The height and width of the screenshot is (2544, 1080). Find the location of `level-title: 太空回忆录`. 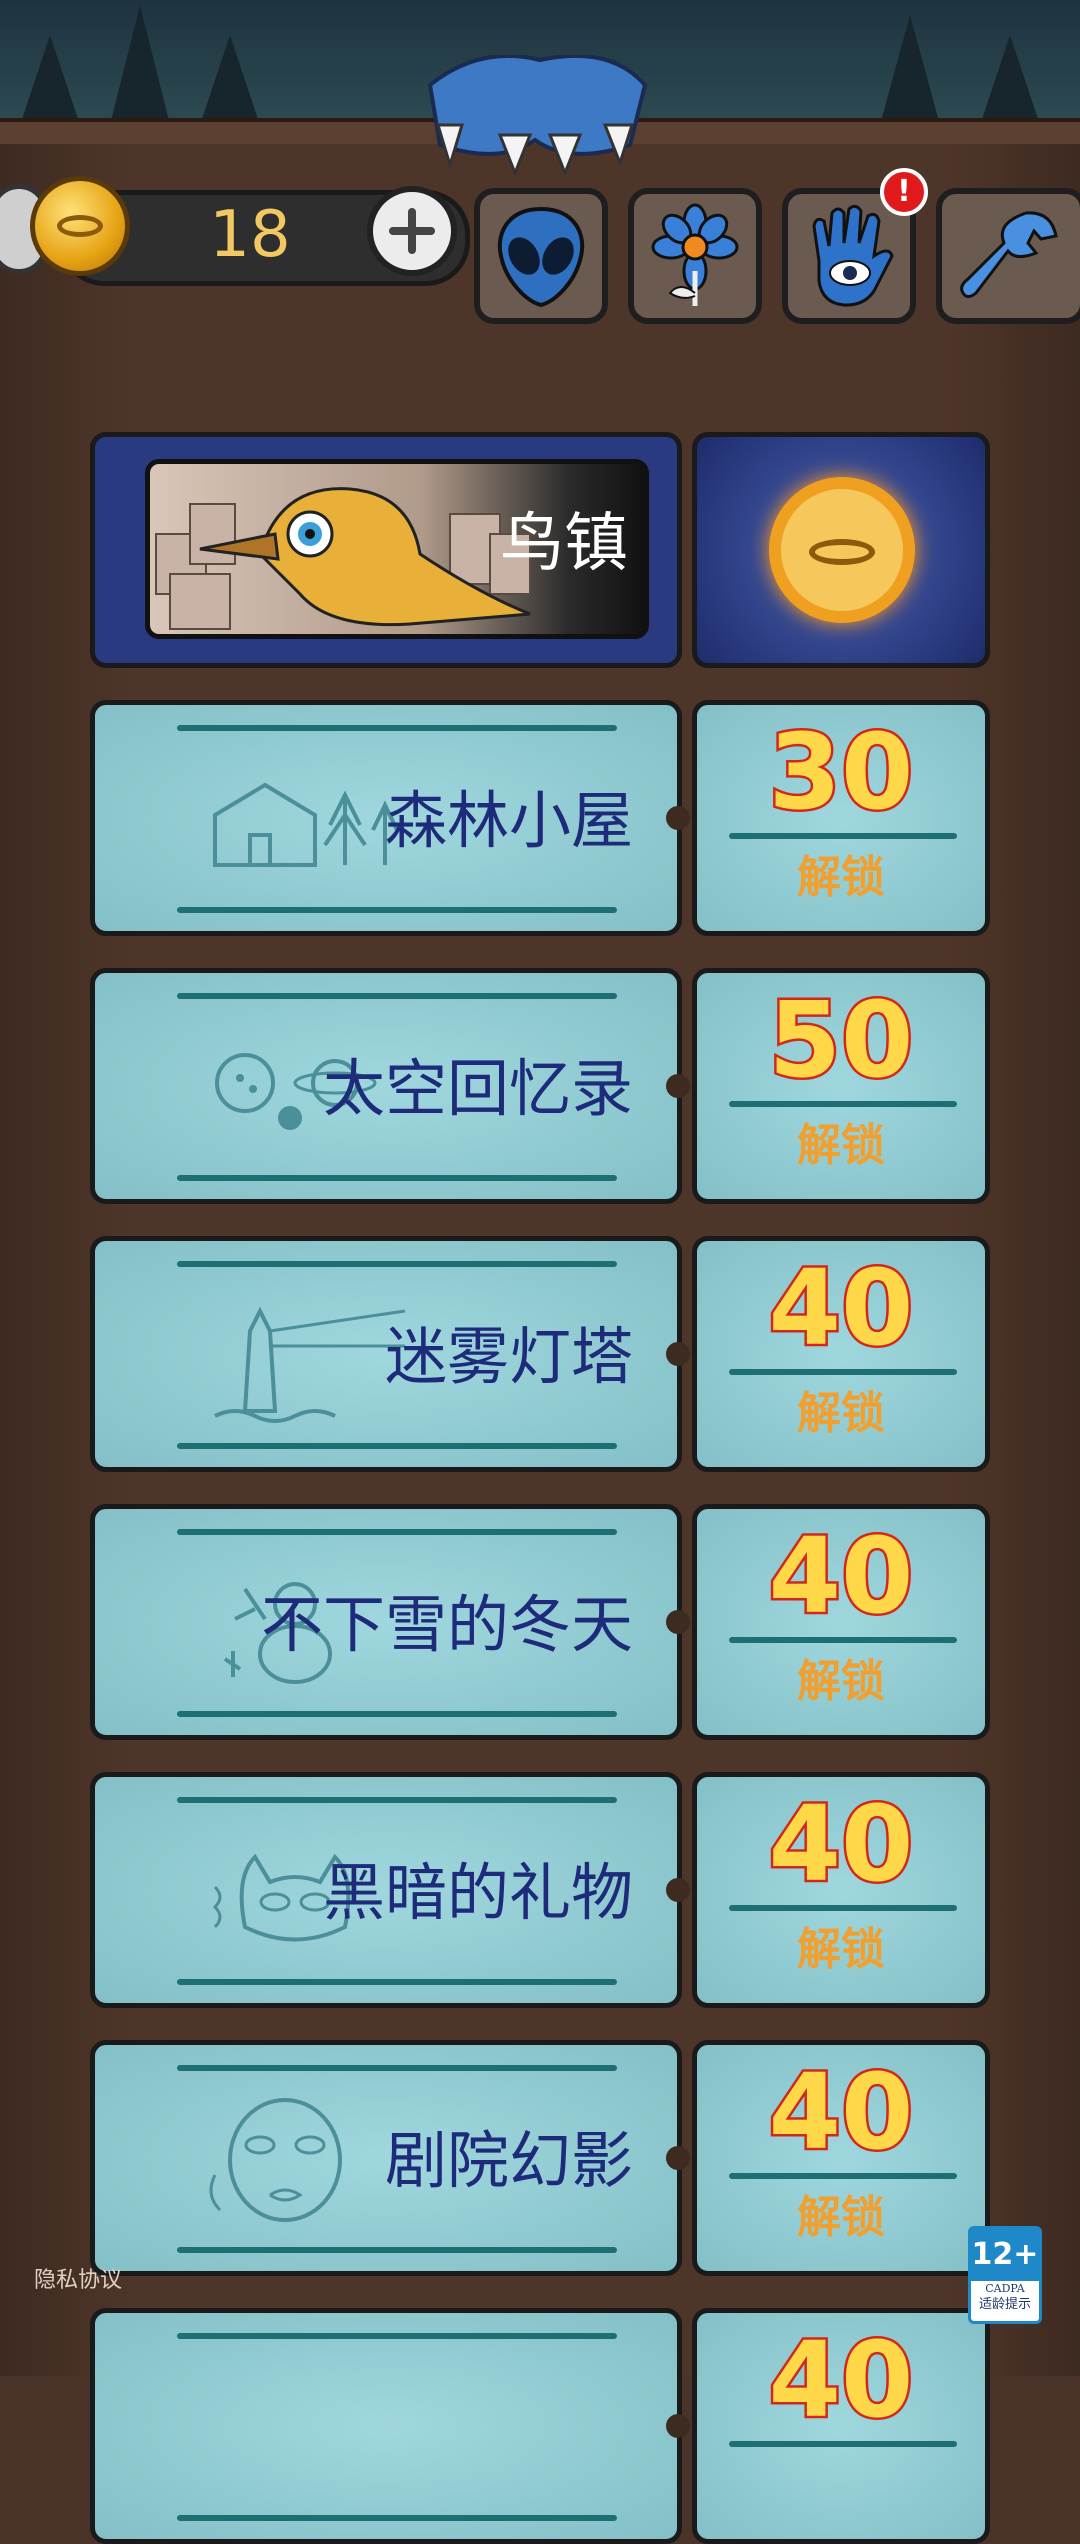

level-title: 太空回忆录 is located at coordinates (477, 1088).